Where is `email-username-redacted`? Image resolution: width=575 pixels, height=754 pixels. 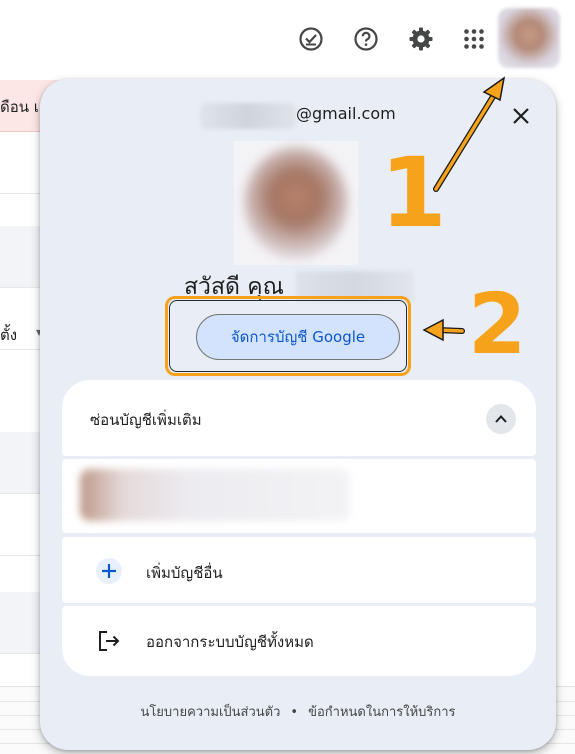 email-username-redacted is located at coordinates (248, 116).